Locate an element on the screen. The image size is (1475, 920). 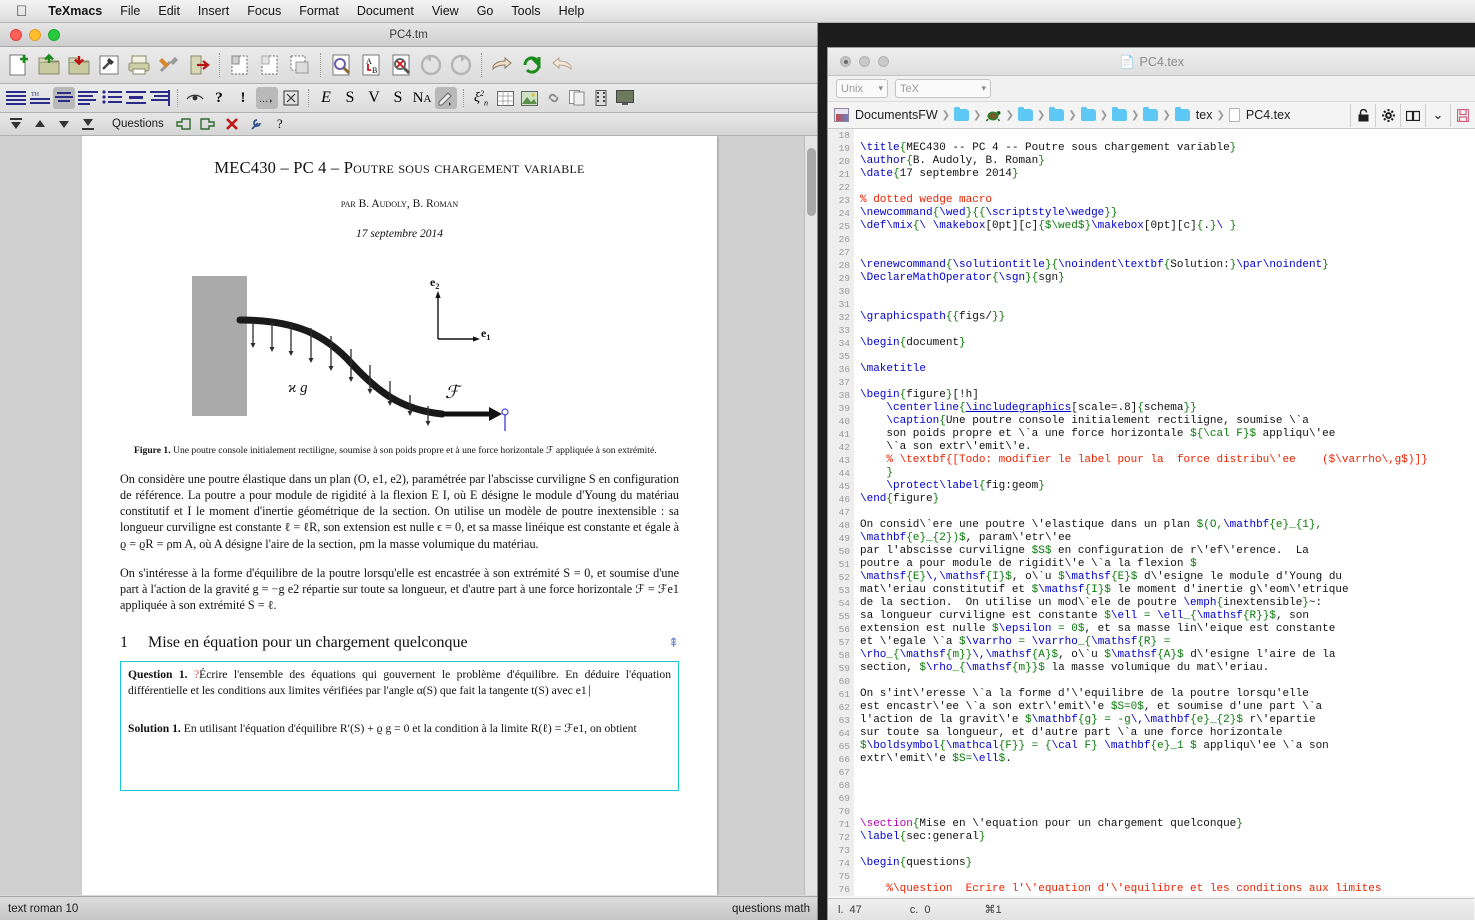
code-line: 37 is located at coordinates (1151, 382).